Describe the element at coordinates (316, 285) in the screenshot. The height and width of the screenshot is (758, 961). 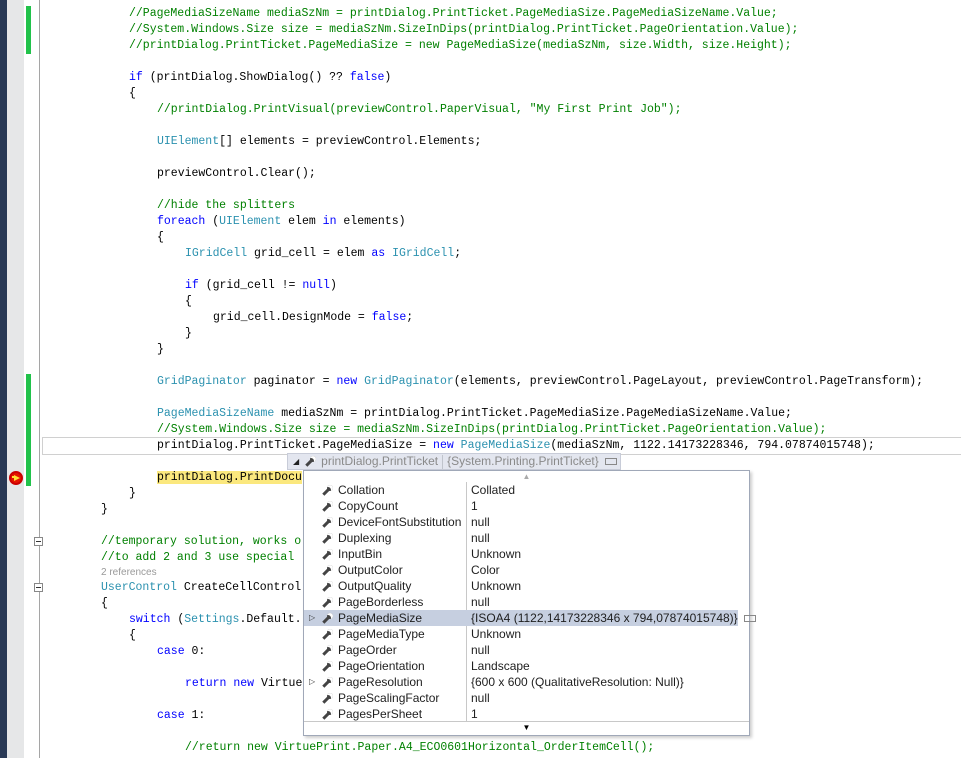
I see `keyword: null` at that location.